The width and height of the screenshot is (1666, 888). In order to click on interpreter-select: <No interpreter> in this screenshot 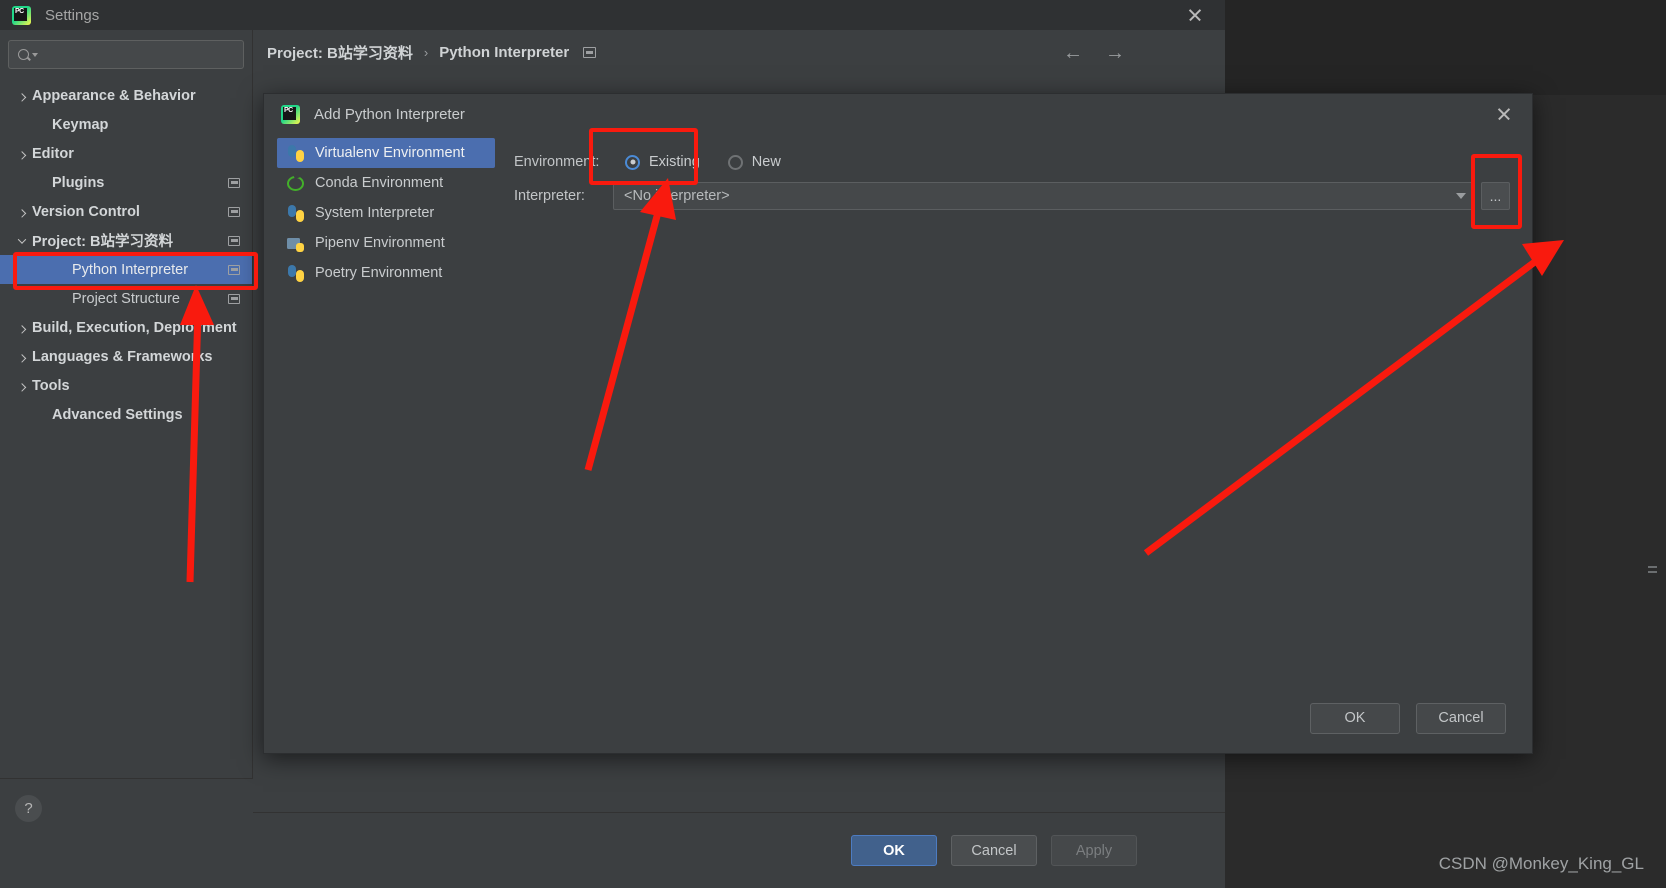, I will do `click(1044, 196)`.